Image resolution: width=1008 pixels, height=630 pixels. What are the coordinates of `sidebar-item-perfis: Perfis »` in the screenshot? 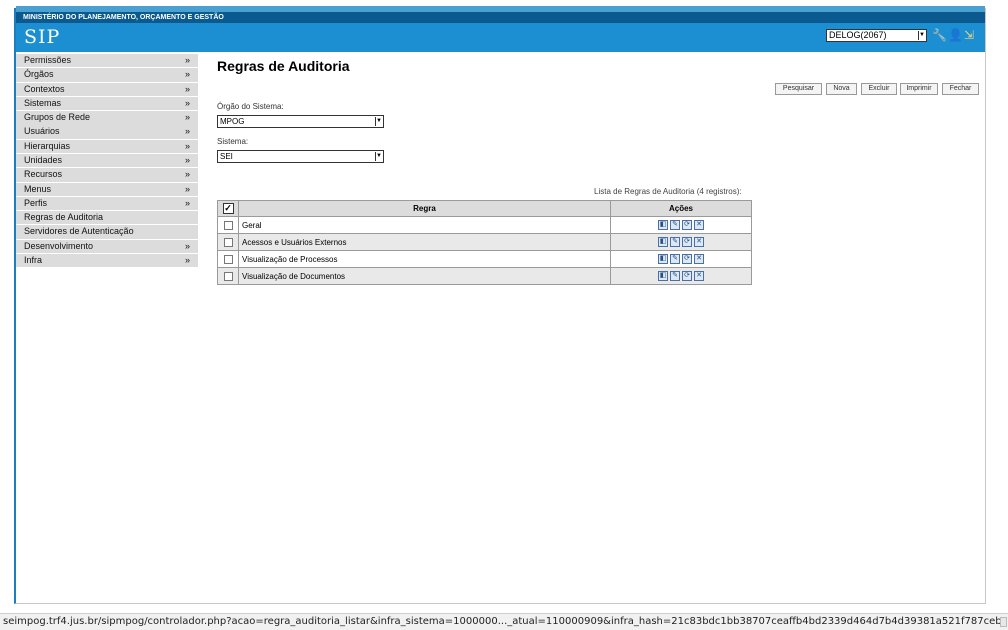 It's located at (107, 203).